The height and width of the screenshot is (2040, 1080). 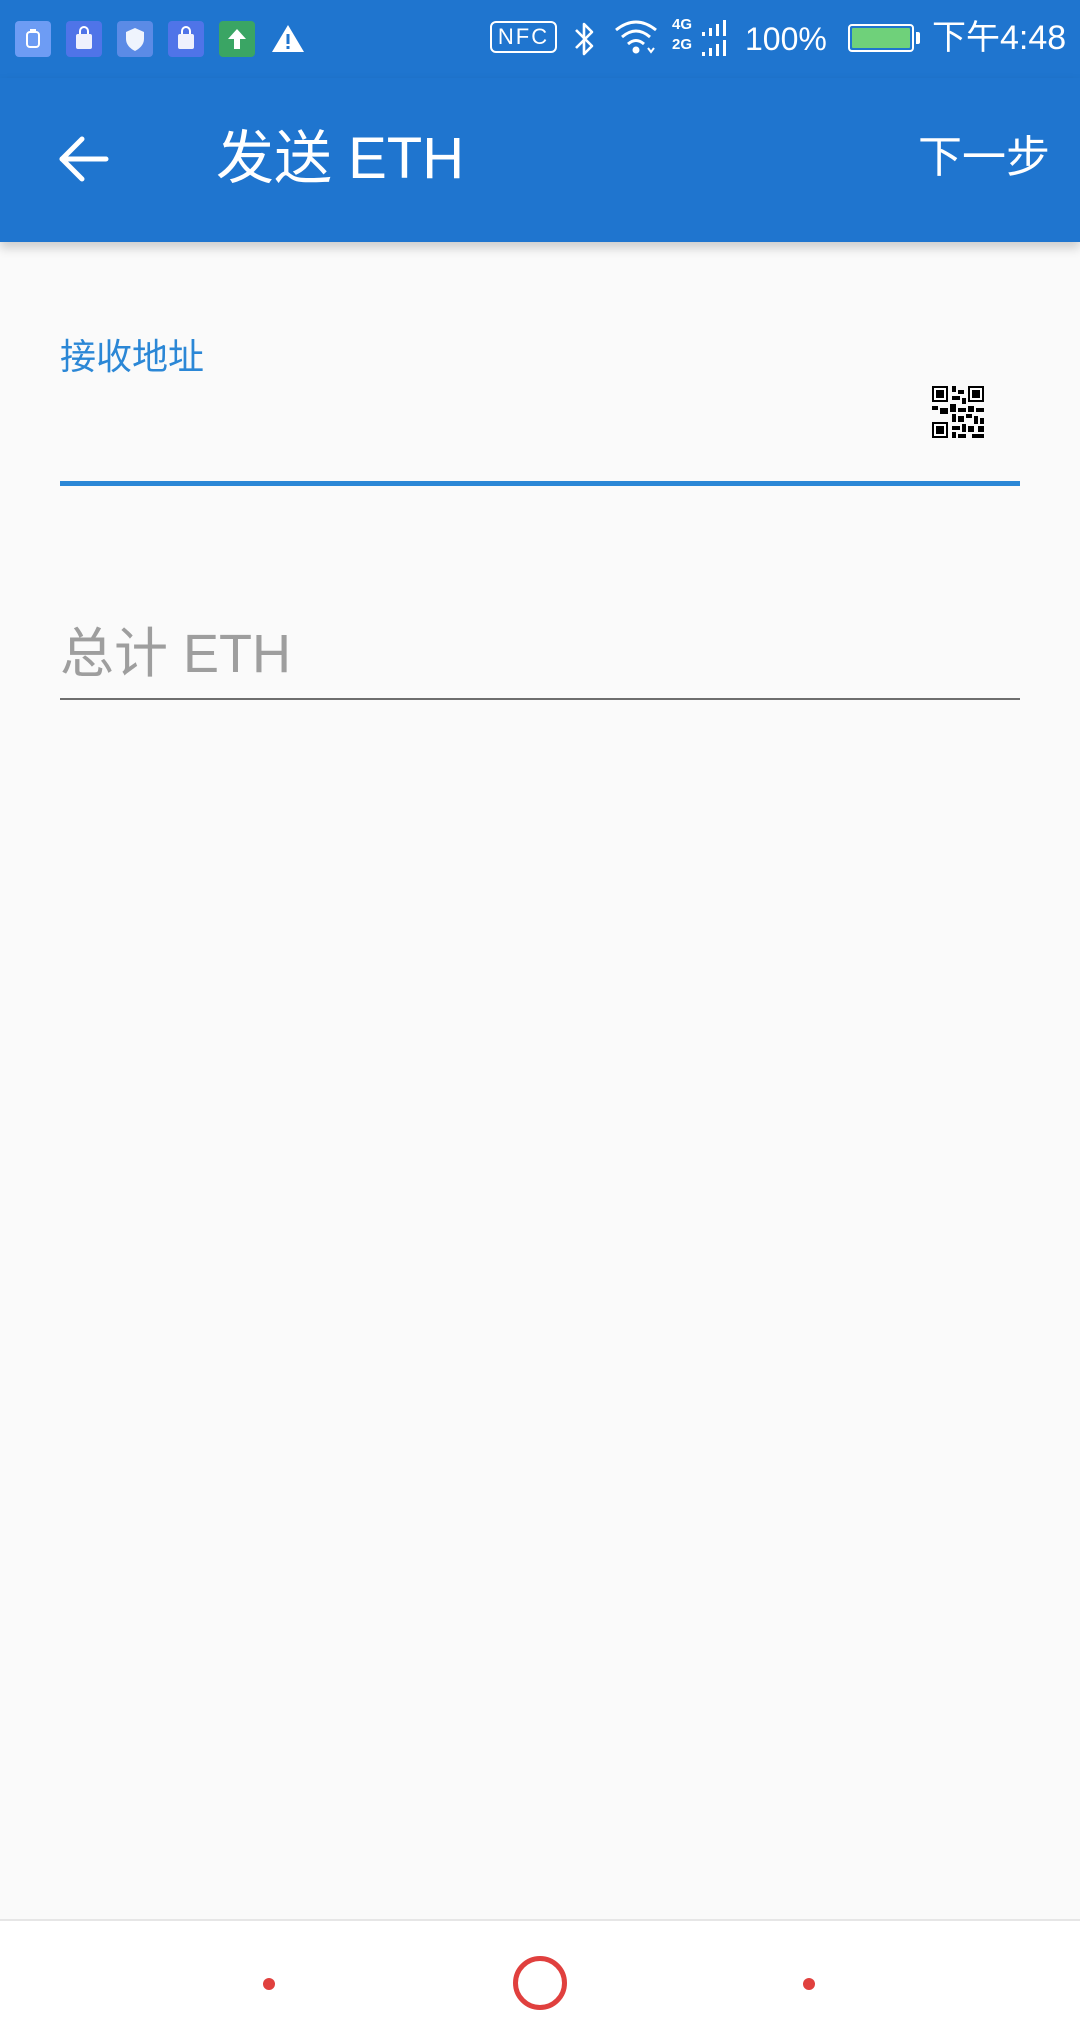 I want to click on nfc-indicator: NFC, so click(x=523, y=37).